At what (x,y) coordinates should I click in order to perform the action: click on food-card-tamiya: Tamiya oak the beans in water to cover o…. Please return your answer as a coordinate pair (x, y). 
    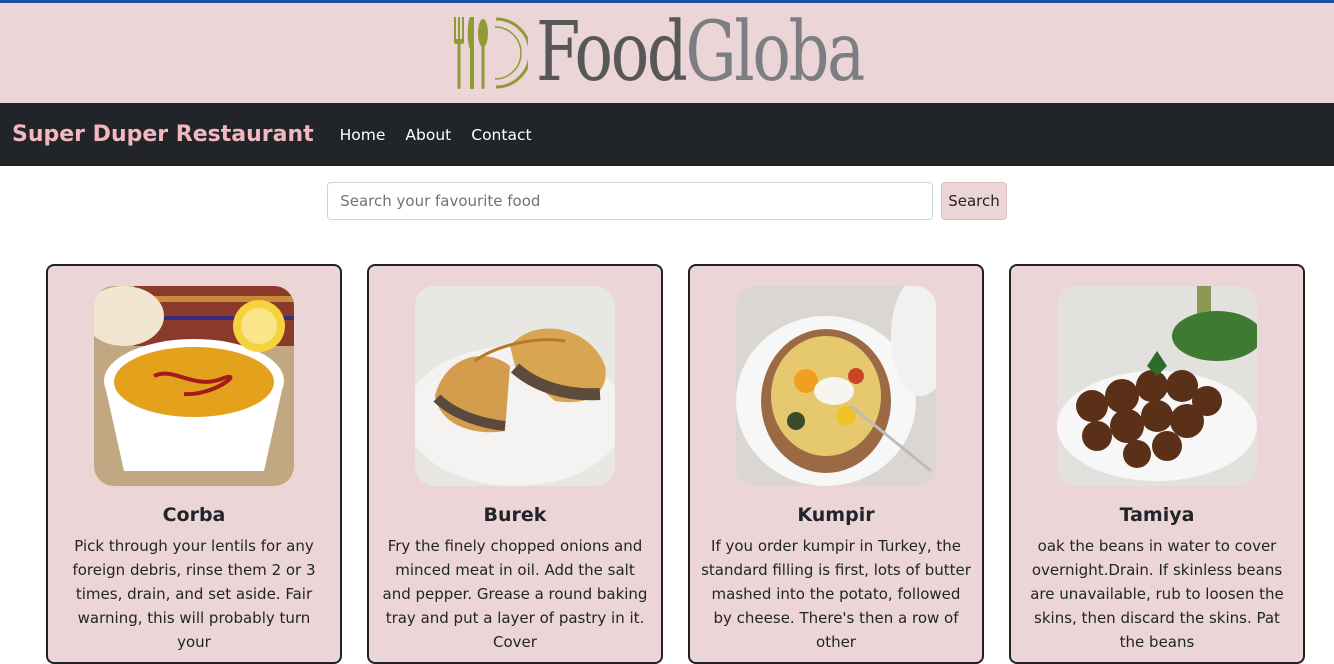
    Looking at the image, I should click on (1157, 464).